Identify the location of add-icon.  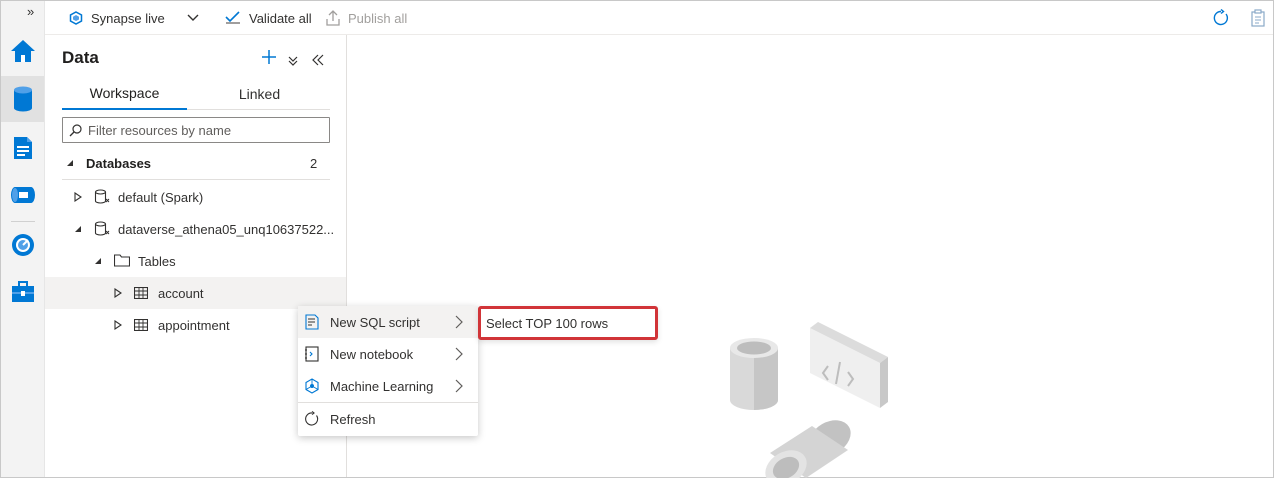
(269, 57).